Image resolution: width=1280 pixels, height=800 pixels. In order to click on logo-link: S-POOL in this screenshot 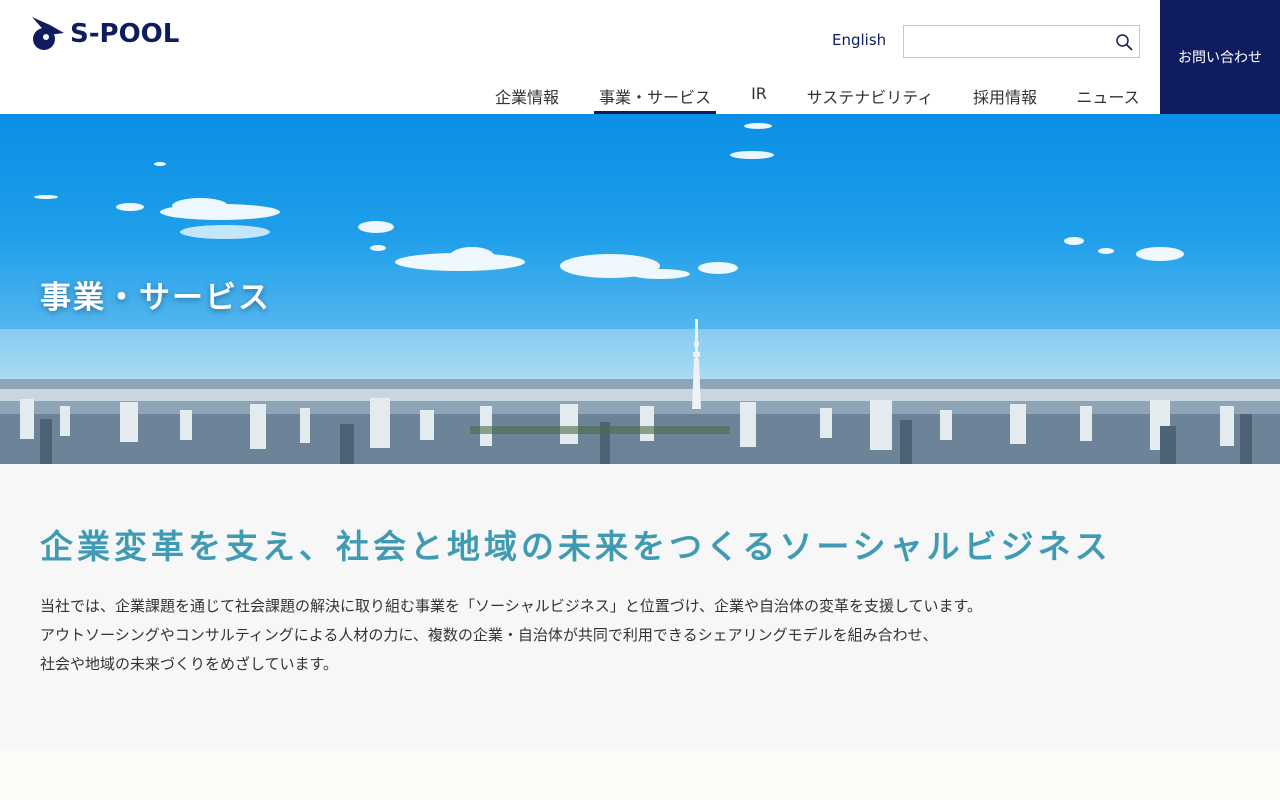, I will do `click(104, 34)`.